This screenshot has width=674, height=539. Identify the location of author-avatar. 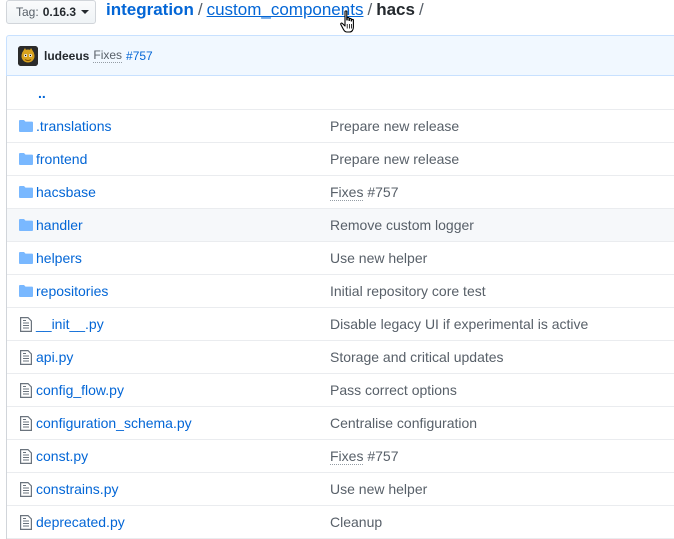
(28, 55).